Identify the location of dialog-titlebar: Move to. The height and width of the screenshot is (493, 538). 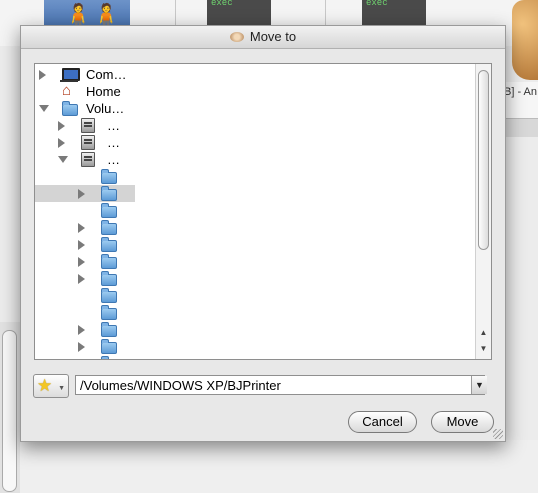
(263, 37).